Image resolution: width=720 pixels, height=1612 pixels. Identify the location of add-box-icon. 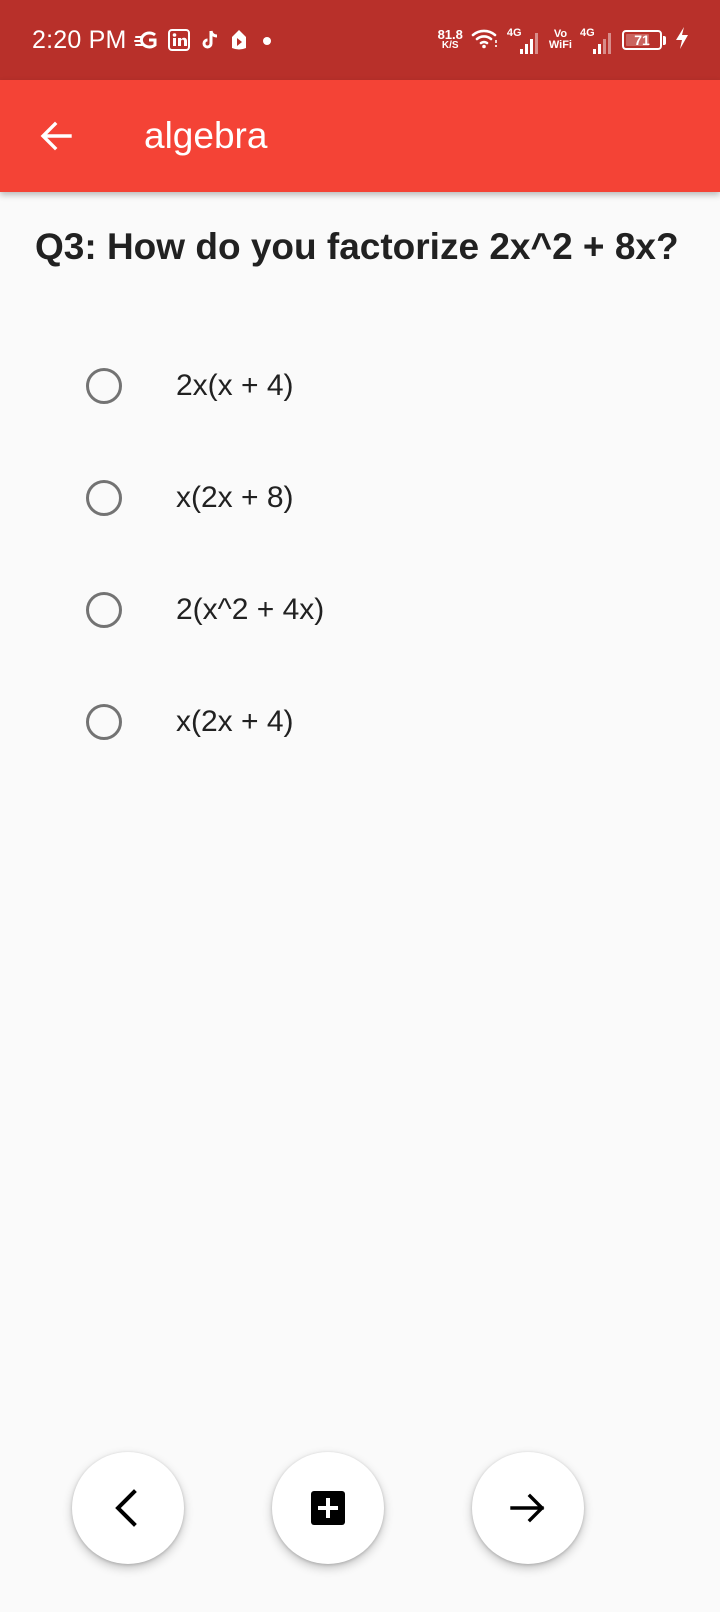
(328, 1508).